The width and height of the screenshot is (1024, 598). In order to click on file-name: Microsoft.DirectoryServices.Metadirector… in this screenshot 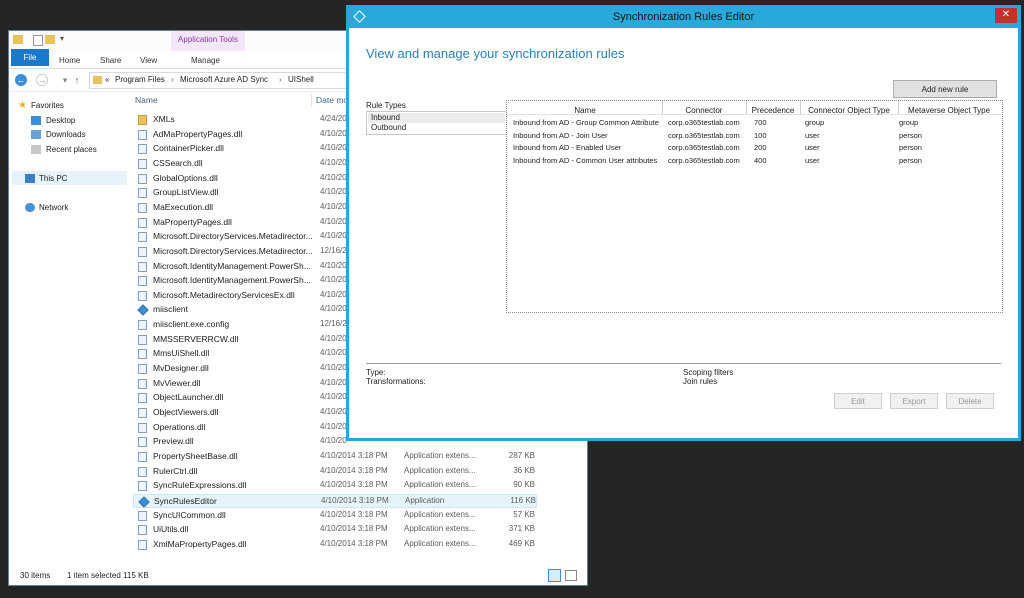, I will do `click(233, 250)`.